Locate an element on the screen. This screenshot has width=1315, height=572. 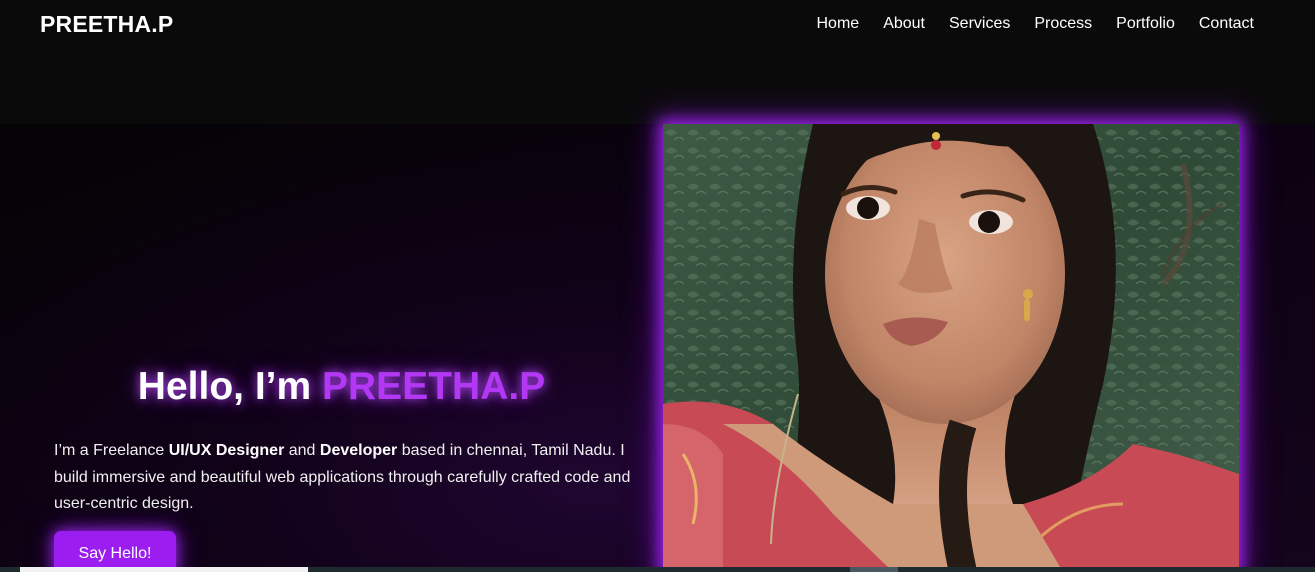
nav-services: Services is located at coordinates (979, 24).